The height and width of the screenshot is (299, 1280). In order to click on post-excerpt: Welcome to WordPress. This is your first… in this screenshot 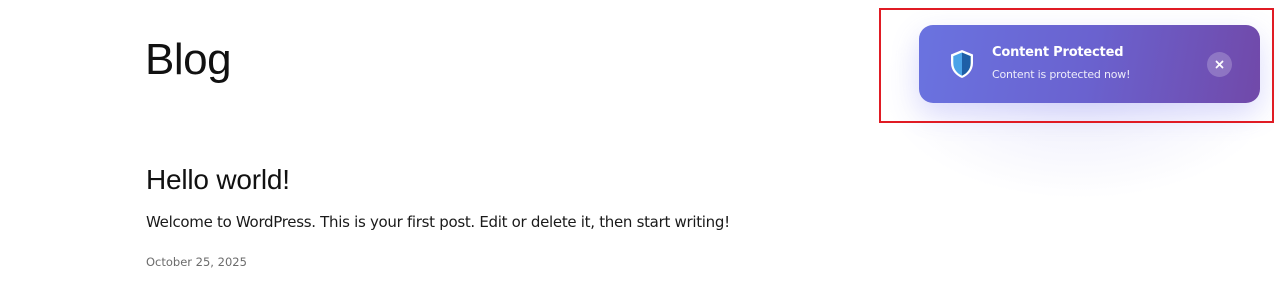, I will do `click(438, 222)`.